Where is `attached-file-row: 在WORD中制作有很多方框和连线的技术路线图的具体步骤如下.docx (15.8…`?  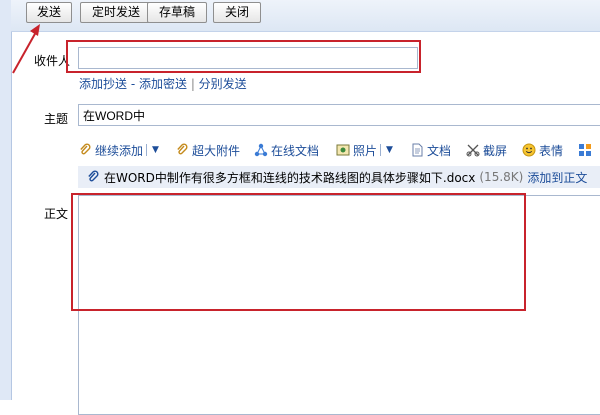 attached-file-row: 在WORD中制作有很多方框和连线的技术路线图的具体步骤如下.docx (15.8… is located at coordinates (339, 177).